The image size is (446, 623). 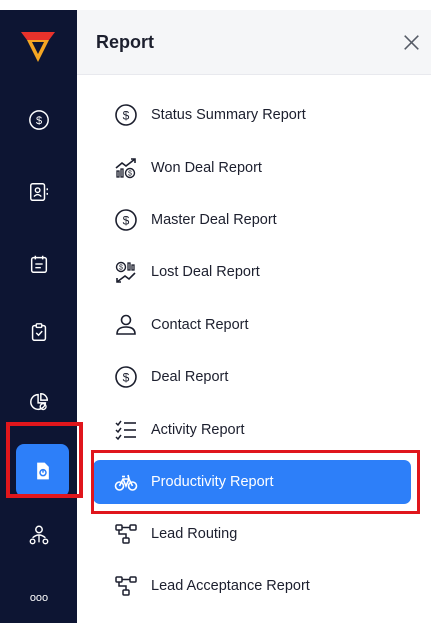 What do you see at coordinates (39, 598) in the screenshot?
I see `more-icon: ooo` at bounding box center [39, 598].